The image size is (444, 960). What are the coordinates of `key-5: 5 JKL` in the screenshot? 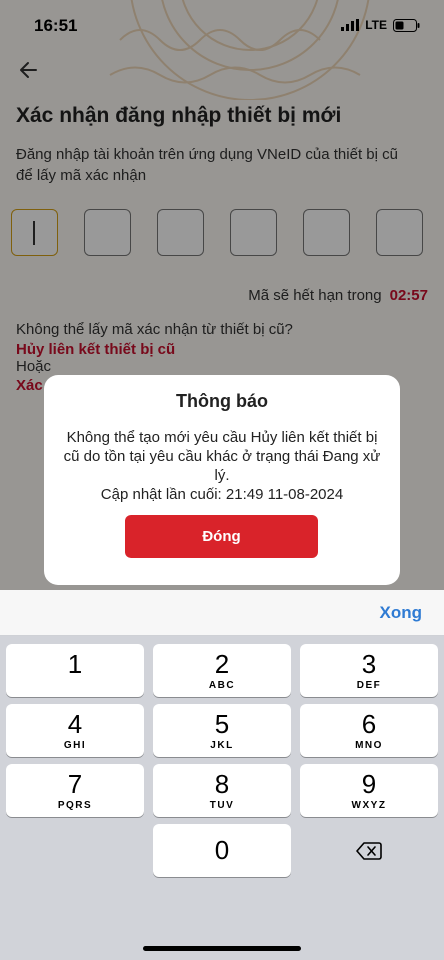 It's located at (222, 730).